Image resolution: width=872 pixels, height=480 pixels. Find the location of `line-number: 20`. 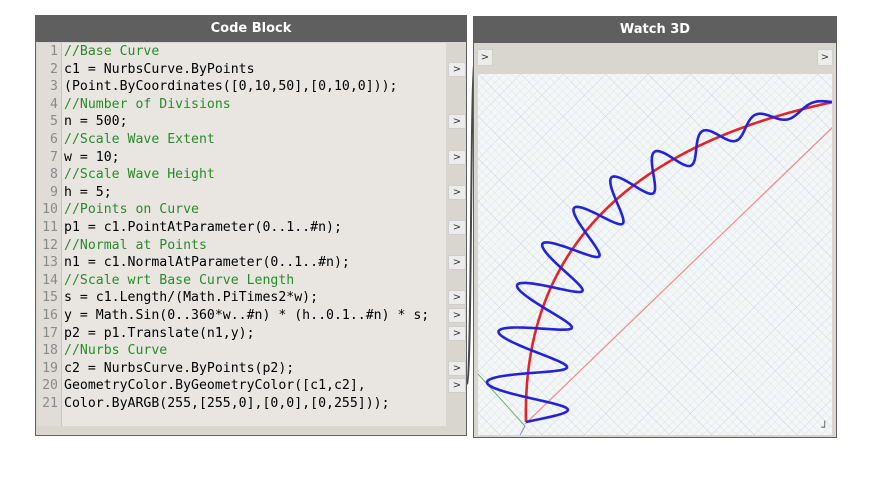

line-number: 20 is located at coordinates (50, 386).